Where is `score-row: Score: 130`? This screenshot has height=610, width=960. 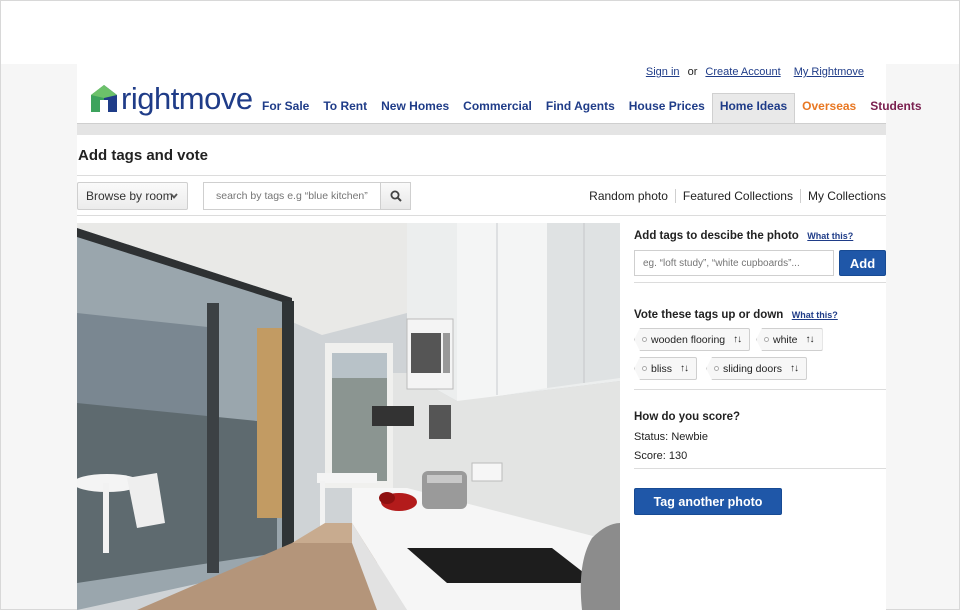
score-row: Score: 130 is located at coordinates (660, 456).